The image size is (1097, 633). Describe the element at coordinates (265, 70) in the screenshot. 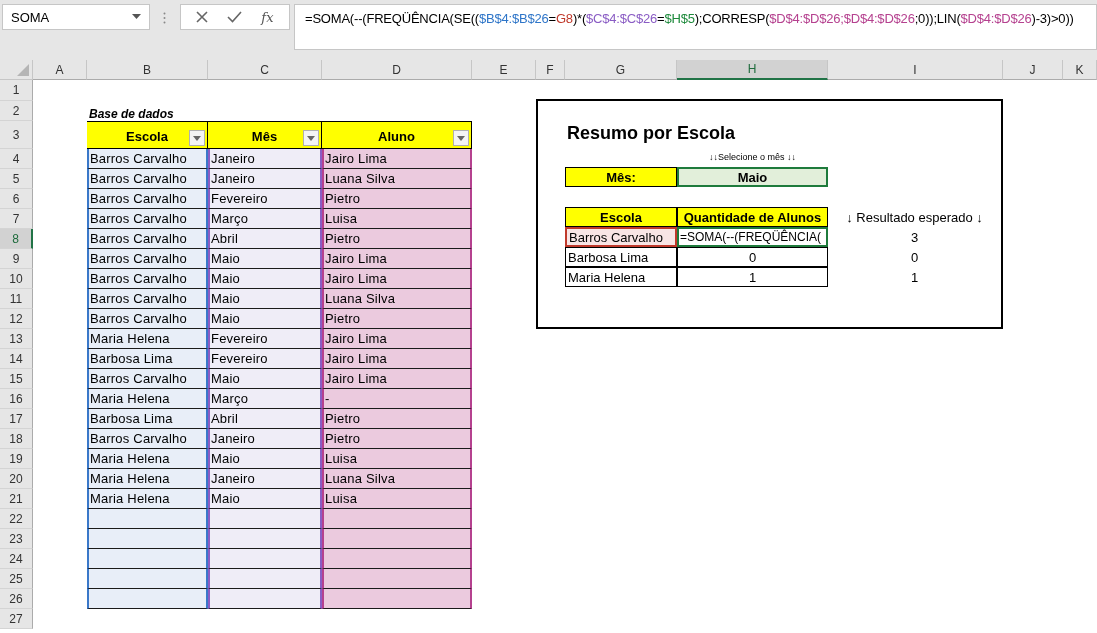

I see `column-header: C` at that location.